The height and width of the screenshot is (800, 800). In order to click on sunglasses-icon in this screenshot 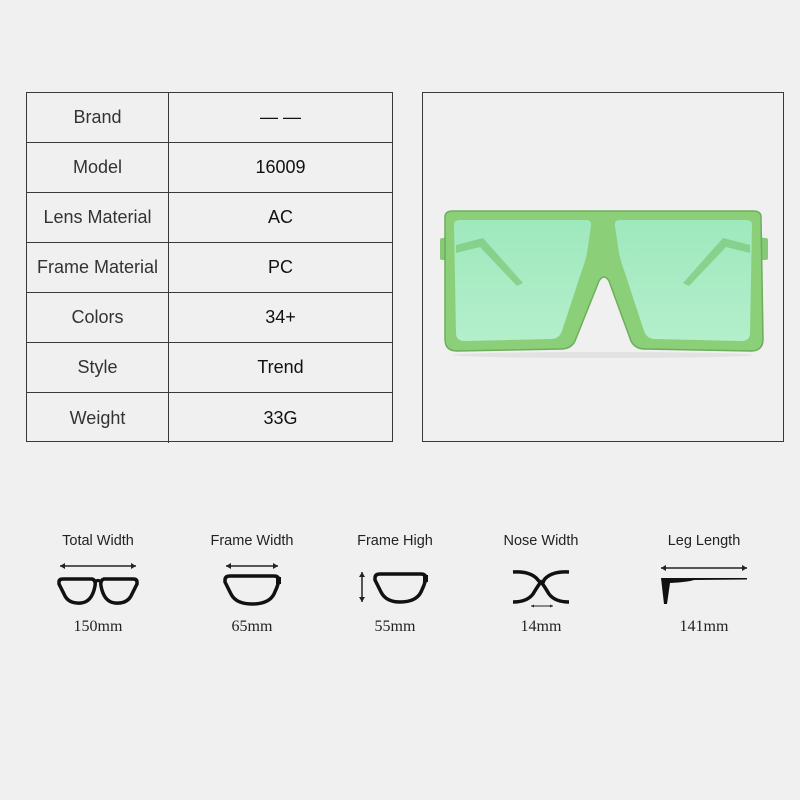, I will do `click(604, 284)`.